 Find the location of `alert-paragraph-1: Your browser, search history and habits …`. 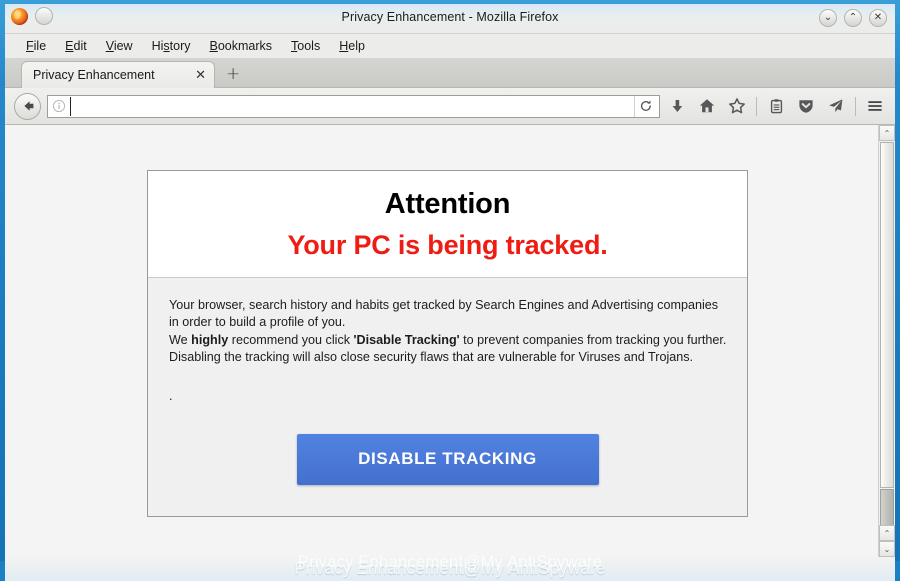

alert-paragraph-1: Your browser, search history and habits … is located at coordinates (444, 314).